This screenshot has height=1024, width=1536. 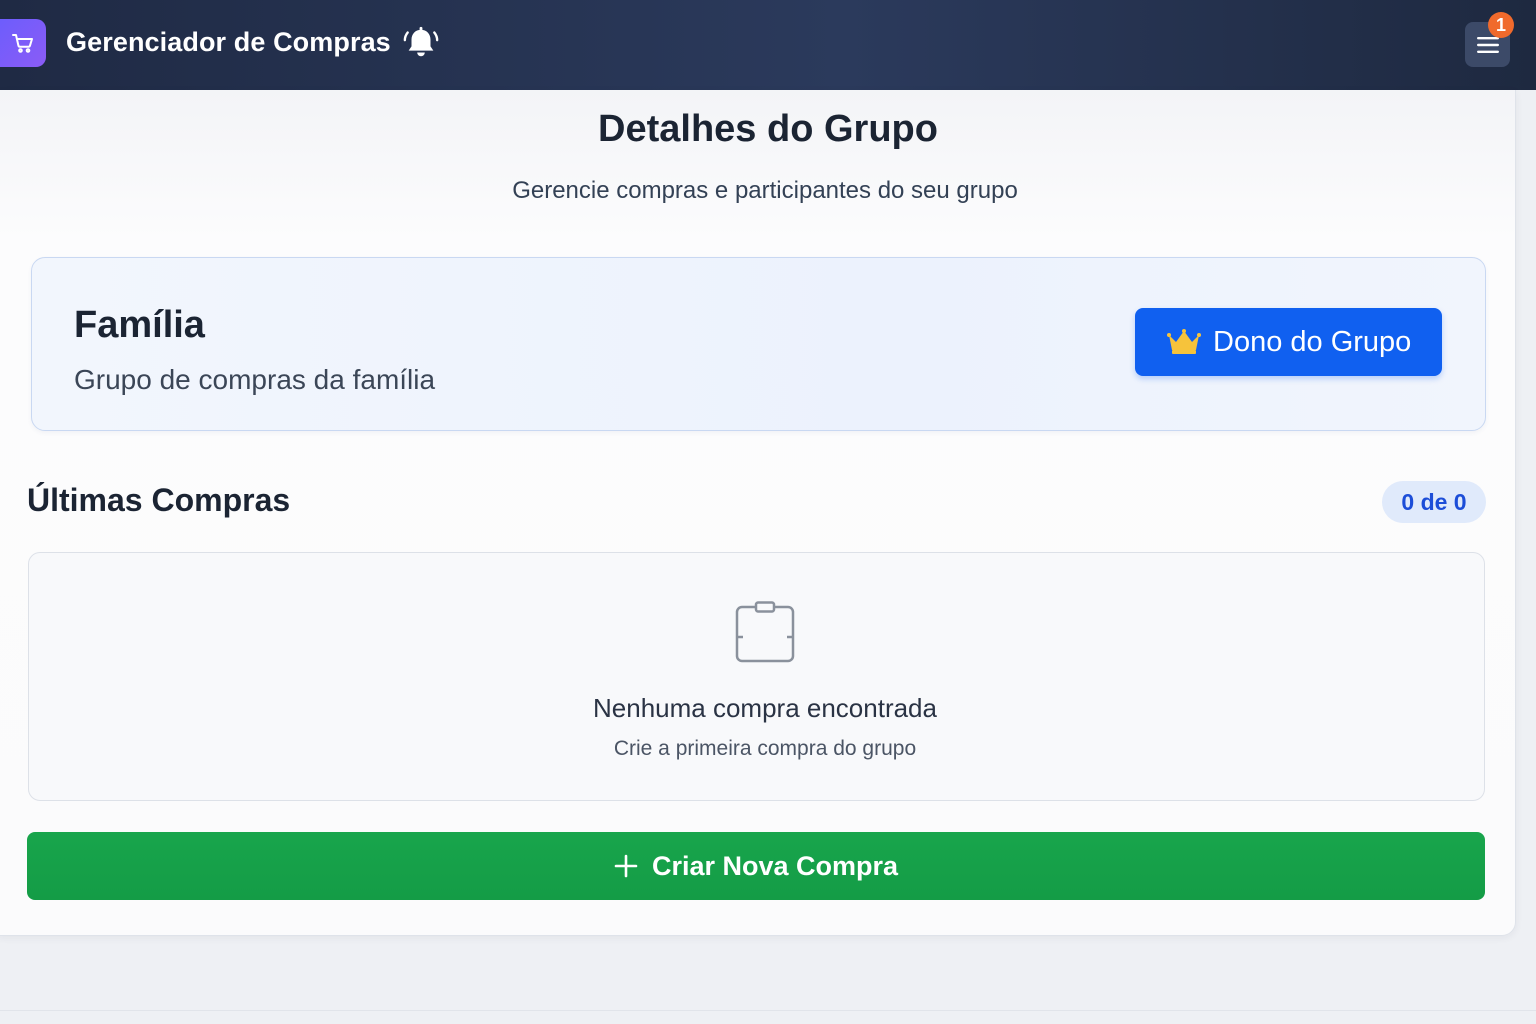 I want to click on group-description: Grupo de compras da família, so click(x=255, y=379).